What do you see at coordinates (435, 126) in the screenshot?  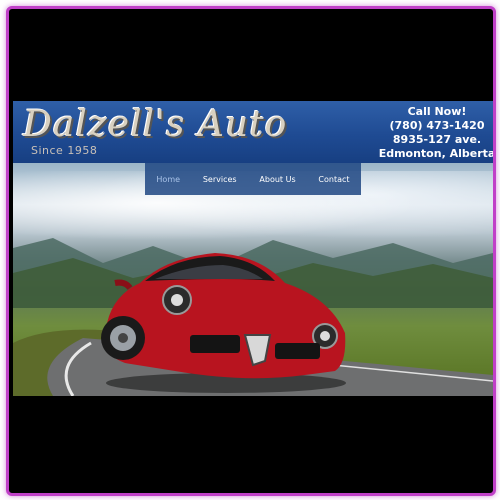 I see `phone-number: (780) 473-1420` at bounding box center [435, 126].